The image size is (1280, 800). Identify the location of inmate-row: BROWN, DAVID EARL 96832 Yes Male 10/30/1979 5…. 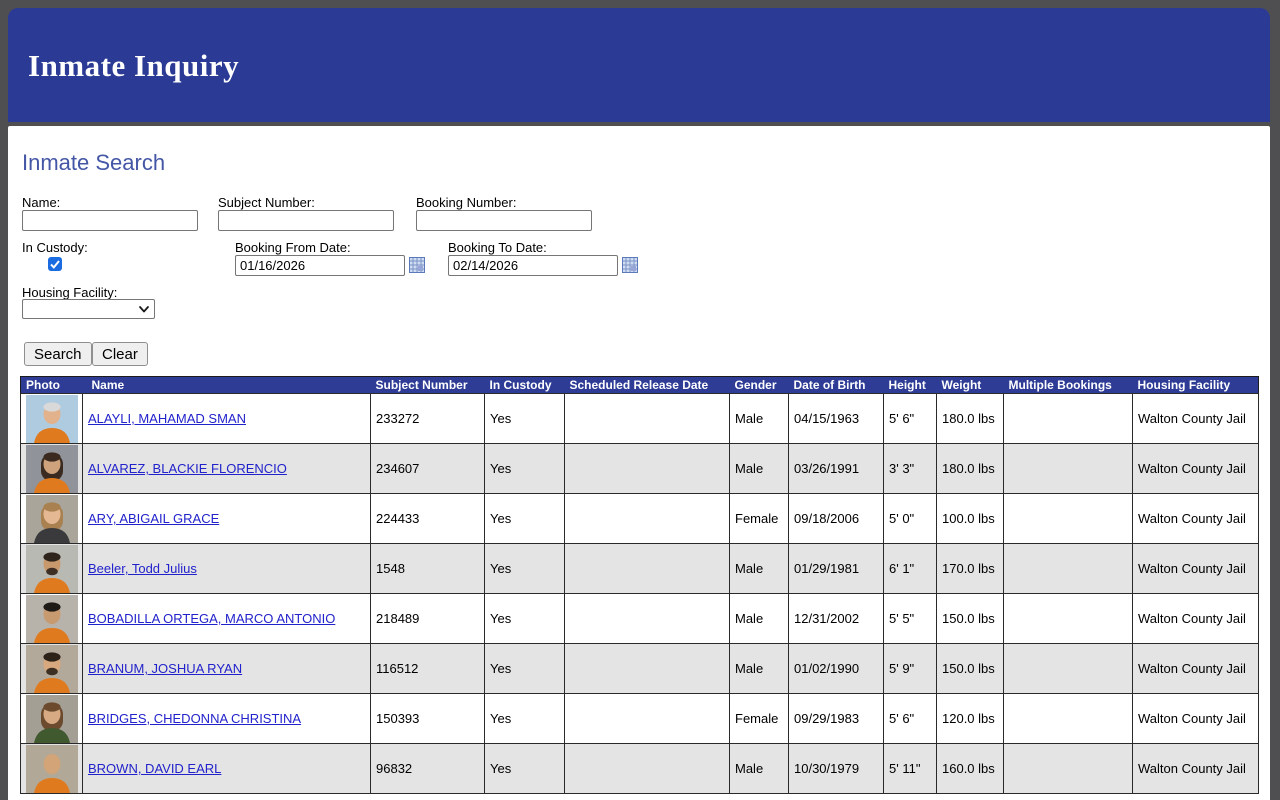
(639, 768).